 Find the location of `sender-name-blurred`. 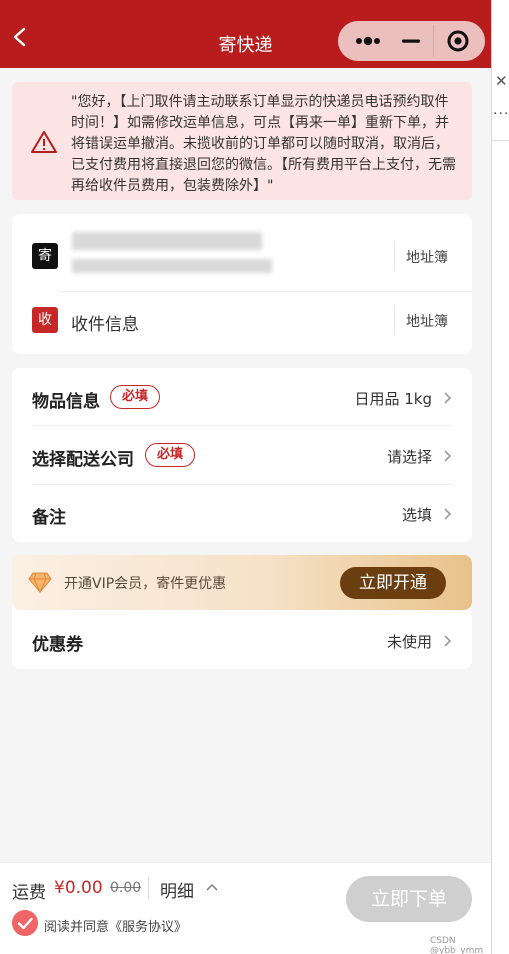

sender-name-blurred is located at coordinates (167, 241).